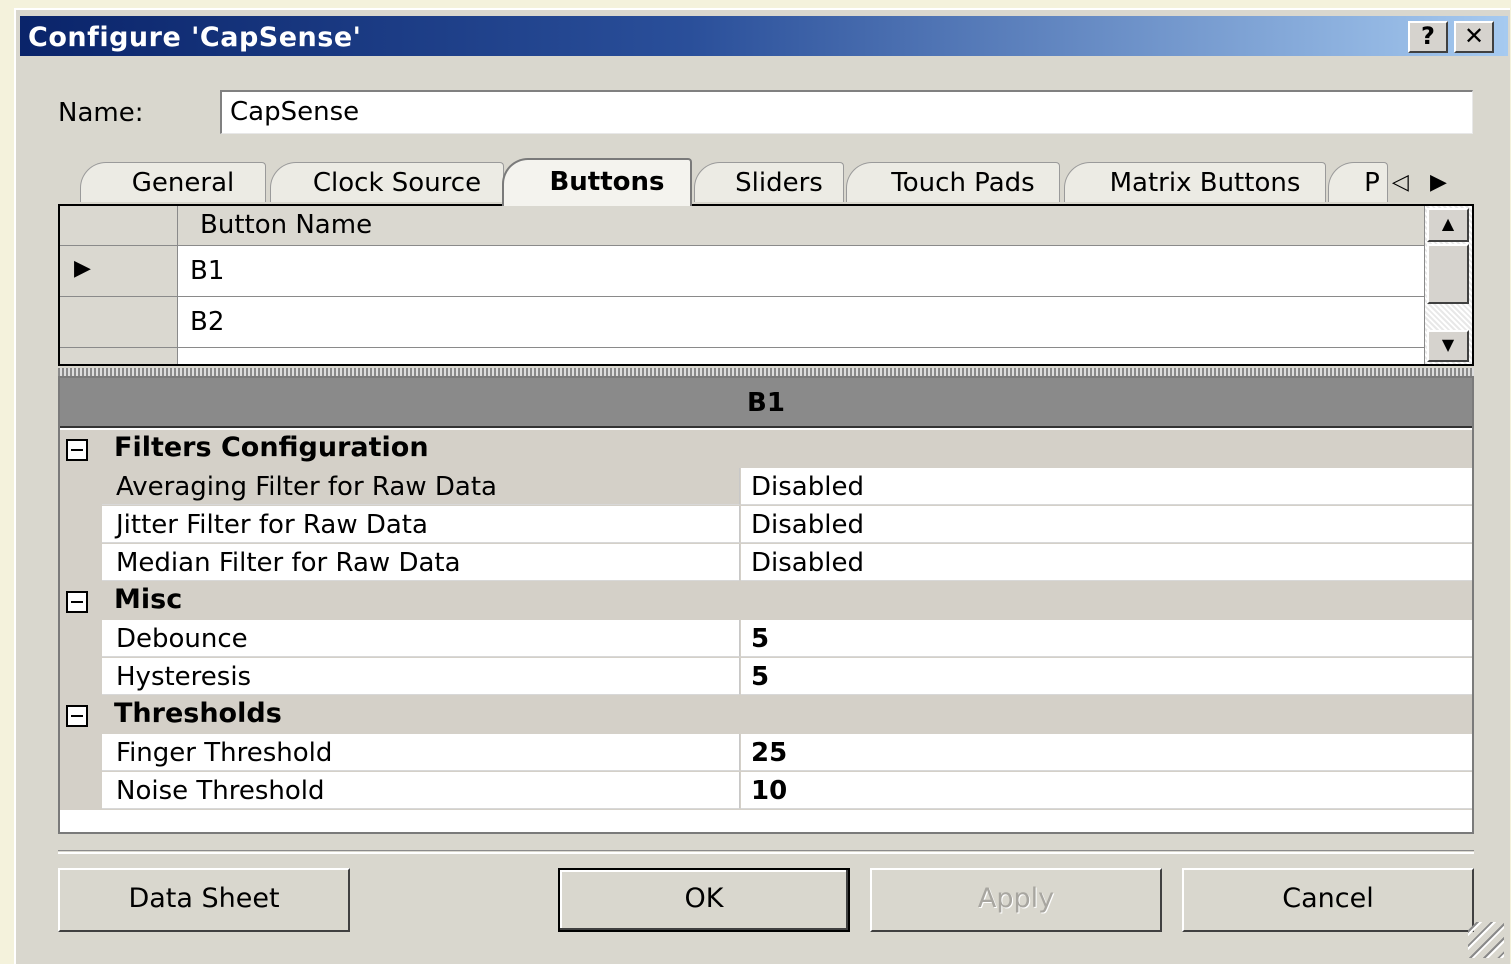 The image size is (1511, 964). I want to click on property-row-jitter-filter: Jitter Filter for Raw Data Disabled, so click(766, 525).